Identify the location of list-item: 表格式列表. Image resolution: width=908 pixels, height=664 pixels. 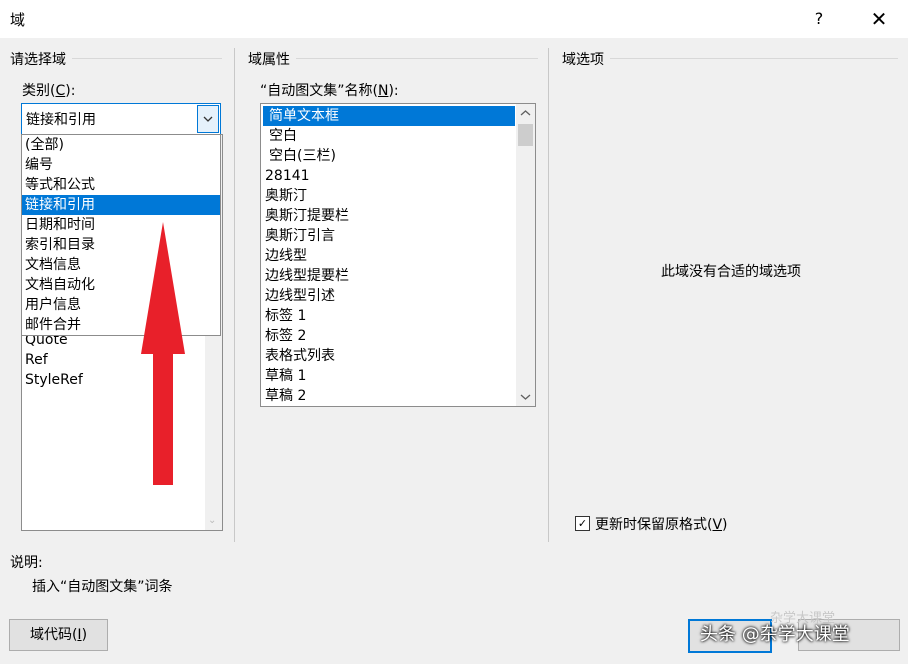
(389, 356).